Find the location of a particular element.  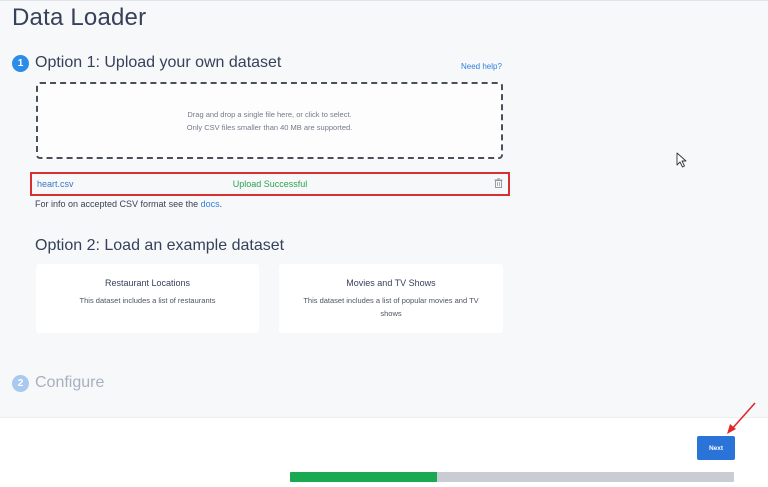

card-title: Movies and TV Shows is located at coordinates (391, 283).